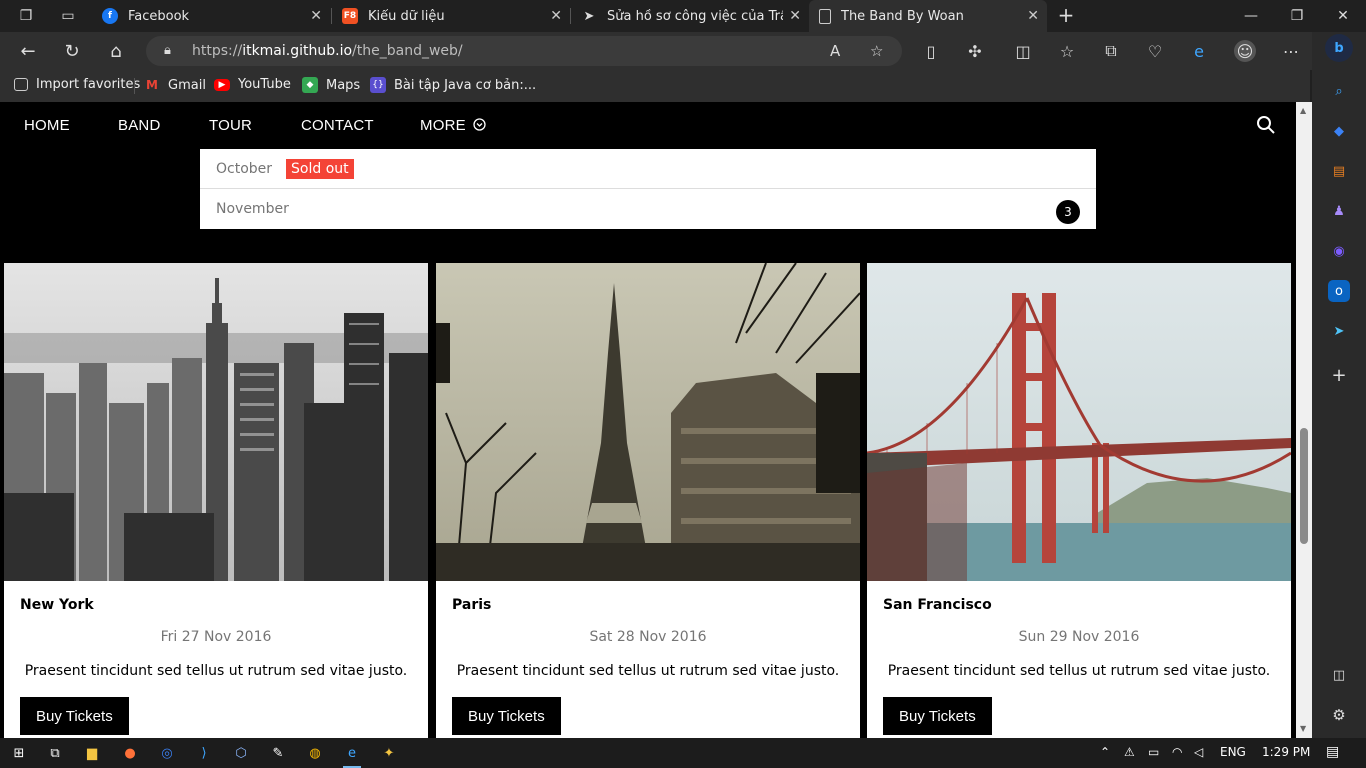  What do you see at coordinates (216, 637) in the screenshot?
I see `card-date: Fri 27 Nov 2016` at bounding box center [216, 637].